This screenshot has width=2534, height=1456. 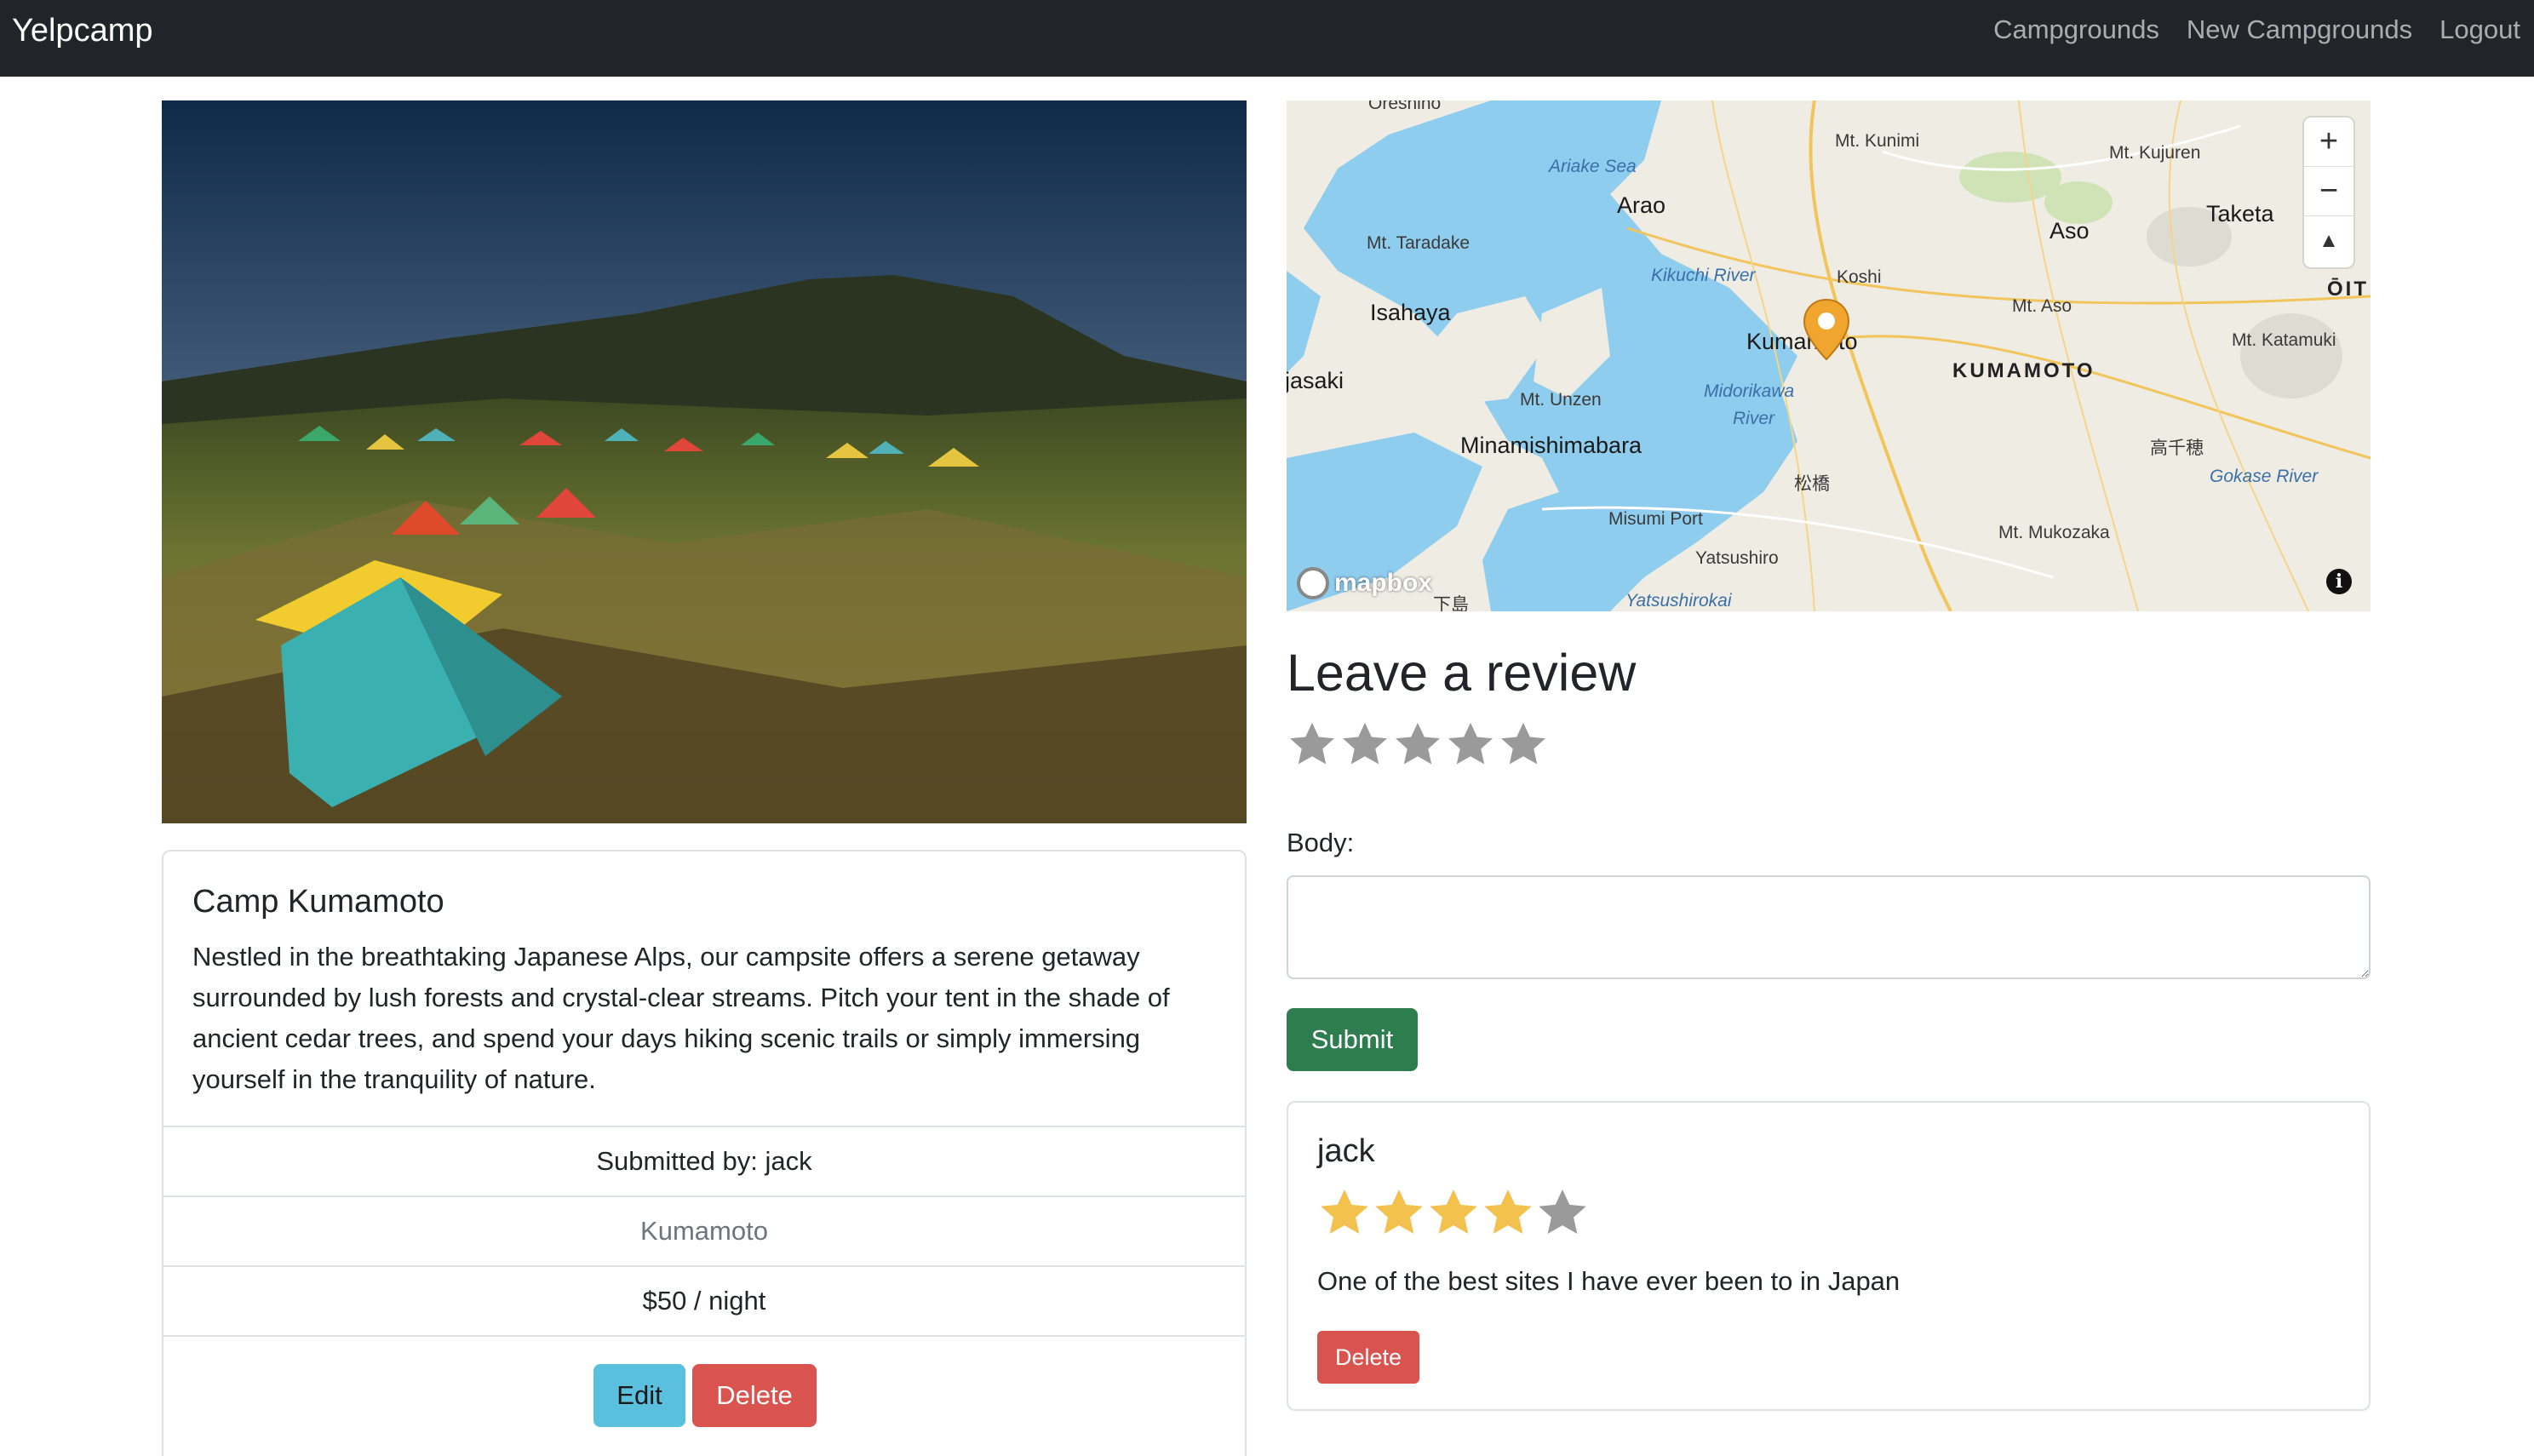 I want to click on map-label-oita: ŌIT, so click(x=2348, y=289).